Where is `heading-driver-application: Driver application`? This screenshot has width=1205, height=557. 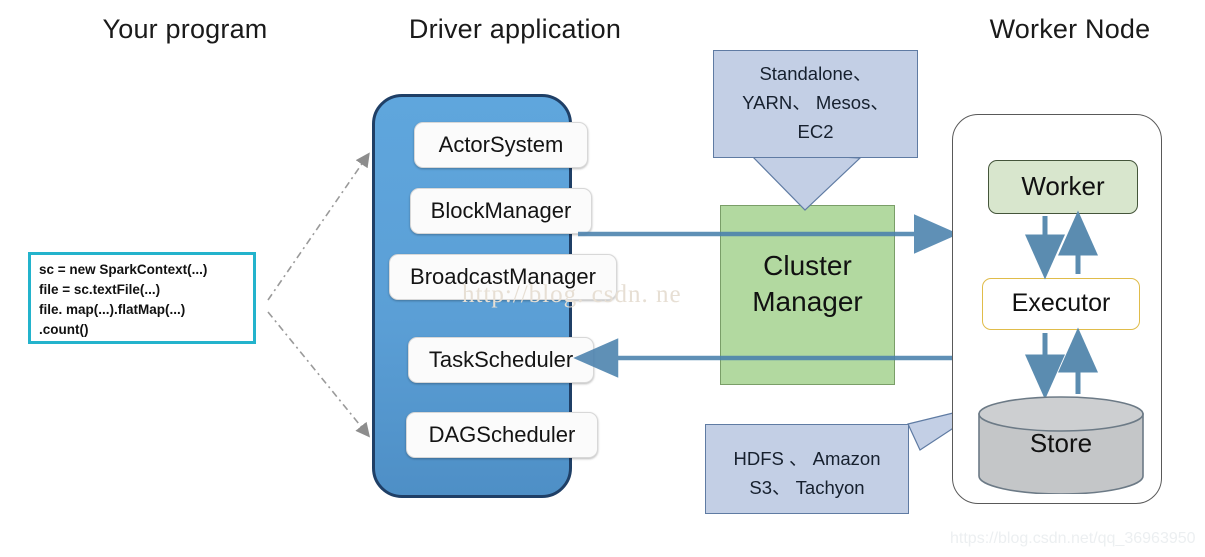
heading-driver-application: Driver application is located at coordinates (515, 29).